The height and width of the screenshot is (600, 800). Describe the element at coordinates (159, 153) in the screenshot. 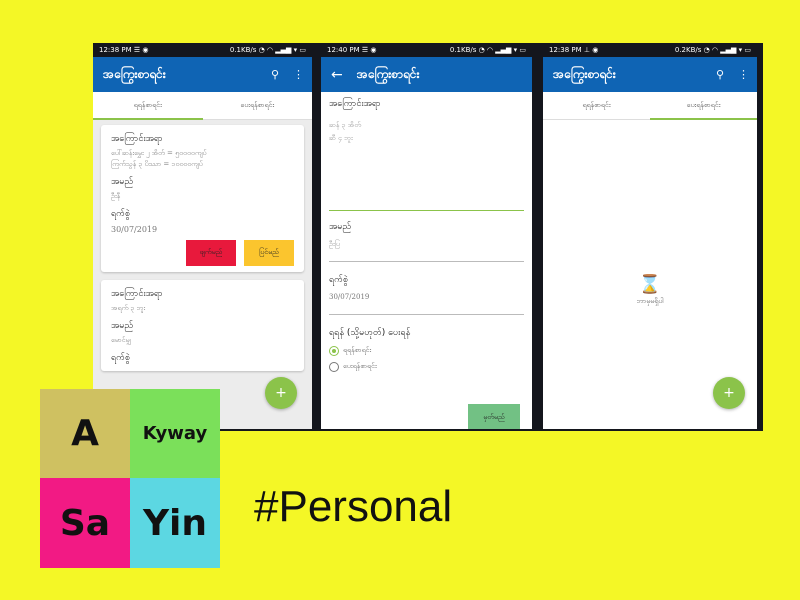

I see `subject-detail: ပေါ်ဆန်းမွှေး ၂ အိတ် = ၅၀၀၀၀ကျပ်` at that location.